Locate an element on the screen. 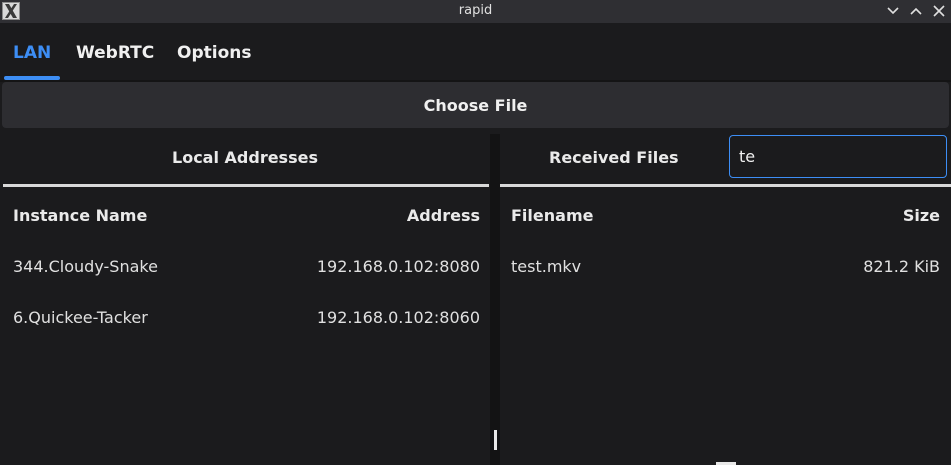 The height and width of the screenshot is (465, 951). choose-file-label: Choose File is located at coordinates (475, 105).